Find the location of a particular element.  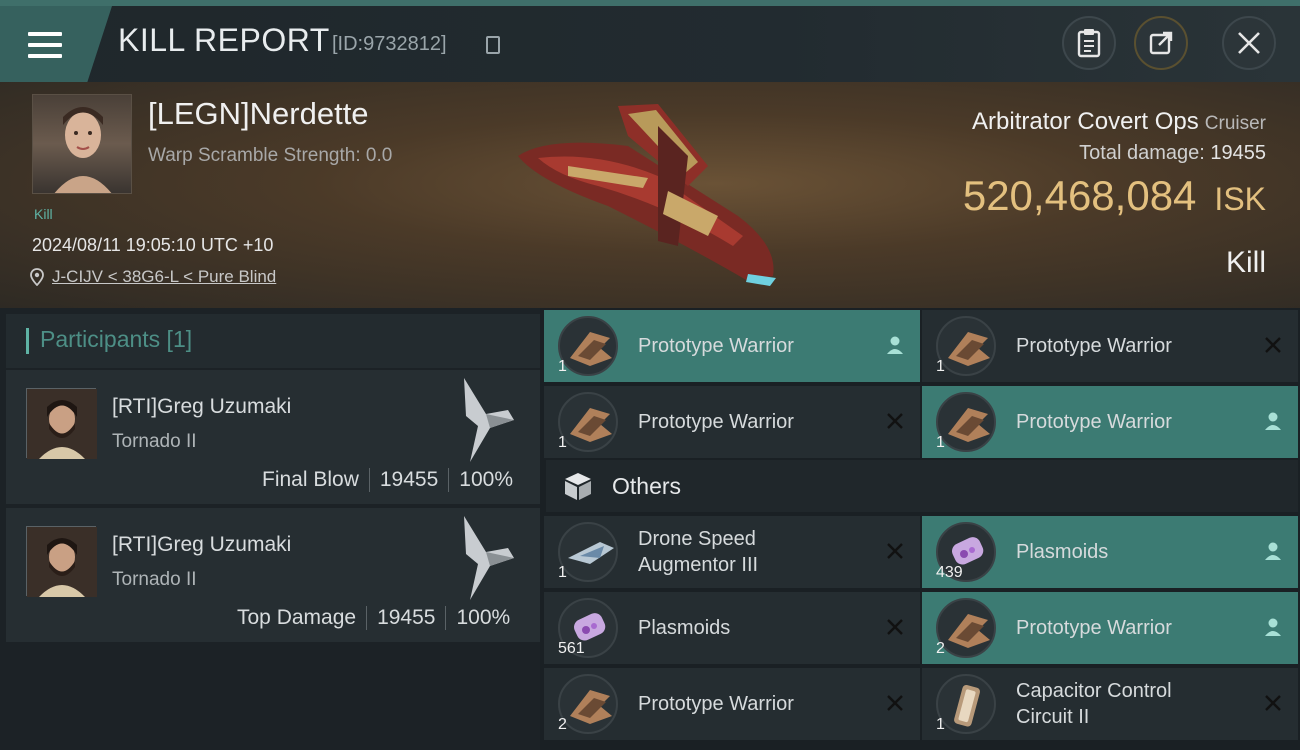

clipboard-button is located at coordinates (1089, 43).